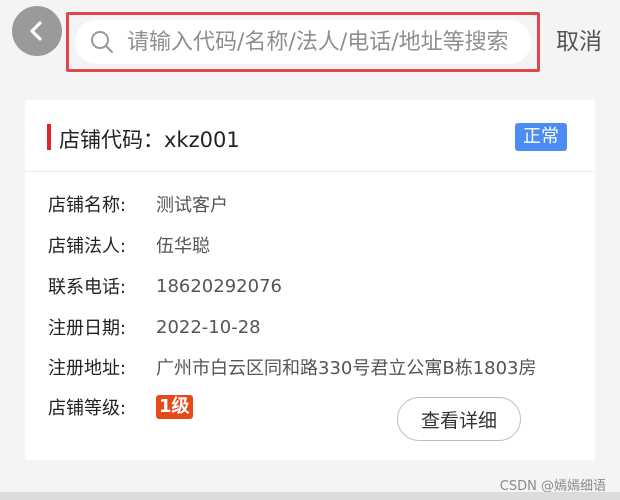  Describe the element at coordinates (318, 204) in the screenshot. I see `row-shop-name: 店铺名称: 测试客户` at that location.